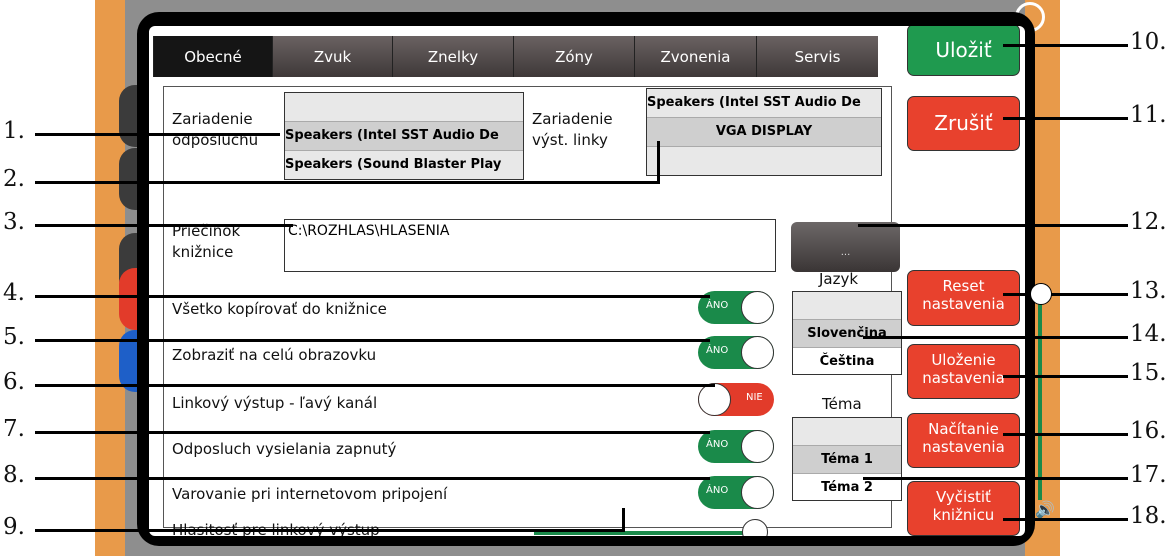  Describe the element at coordinates (963, 440) in the screenshot. I see `load-settings-button: Načítanie nastavenia` at that location.